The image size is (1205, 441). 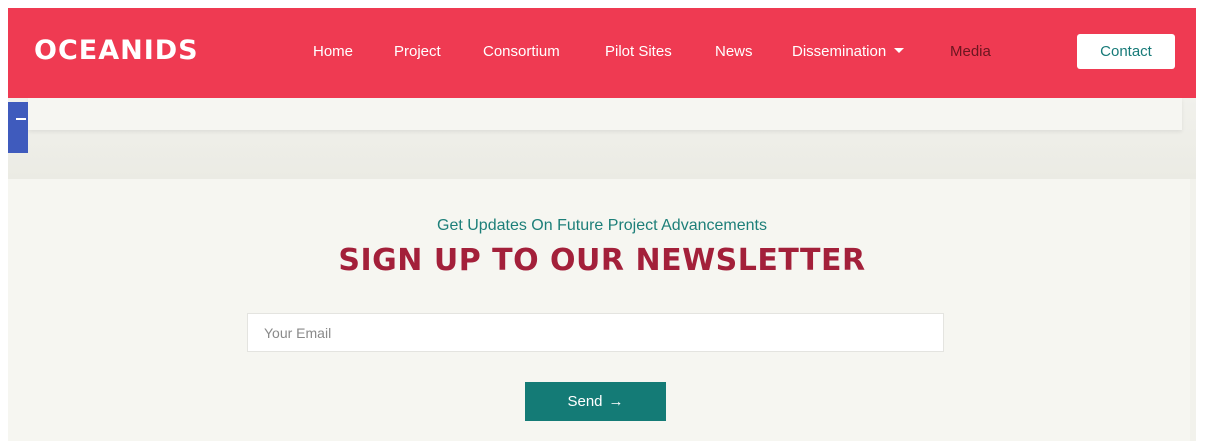 What do you see at coordinates (521, 52) in the screenshot?
I see `nav-item-consortium: Consortium` at bounding box center [521, 52].